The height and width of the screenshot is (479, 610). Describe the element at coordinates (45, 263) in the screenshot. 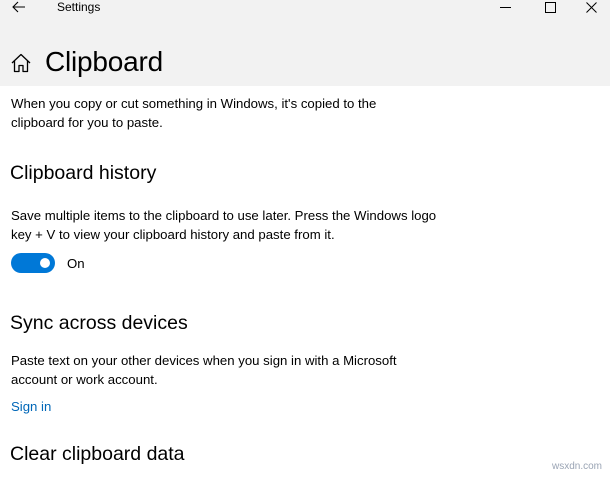

I see `toggle-knob` at that location.